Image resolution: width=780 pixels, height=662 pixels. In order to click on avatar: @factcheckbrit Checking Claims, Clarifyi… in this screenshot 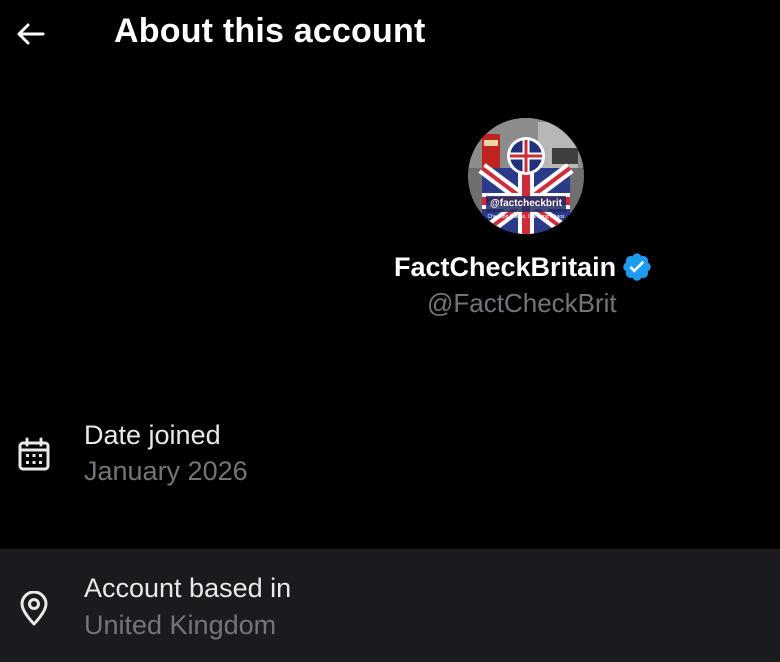, I will do `click(526, 176)`.